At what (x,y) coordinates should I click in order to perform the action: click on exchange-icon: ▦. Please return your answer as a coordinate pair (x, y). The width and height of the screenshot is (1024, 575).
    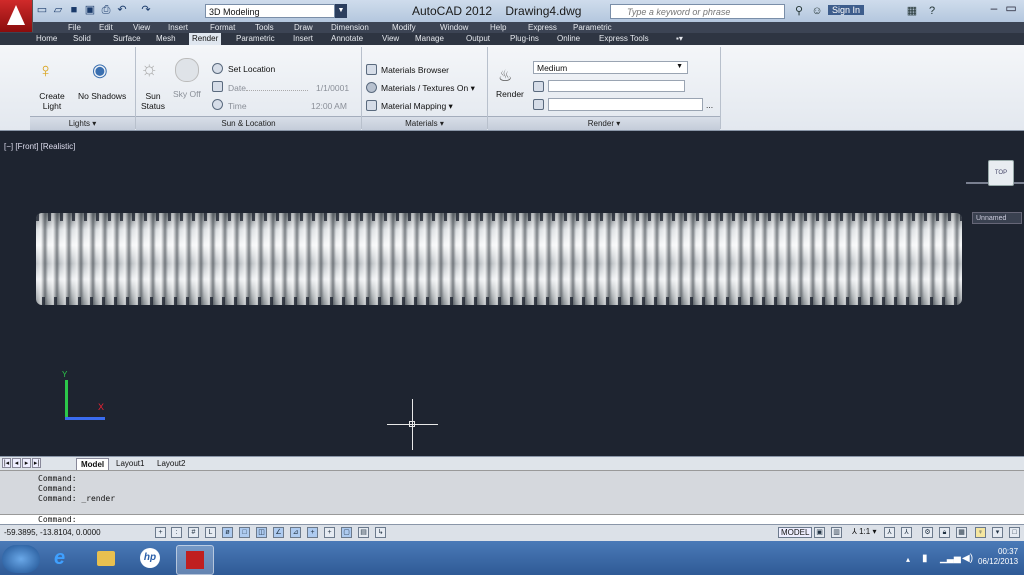
    Looking at the image, I should click on (912, 11).